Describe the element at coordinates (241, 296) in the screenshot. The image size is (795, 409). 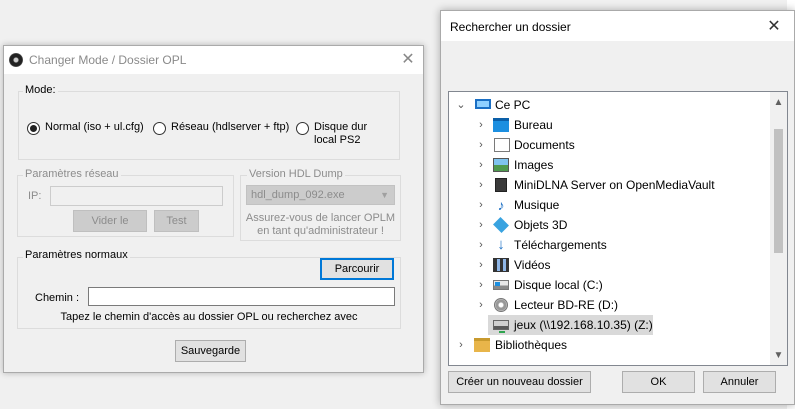
I see `path-input` at that location.